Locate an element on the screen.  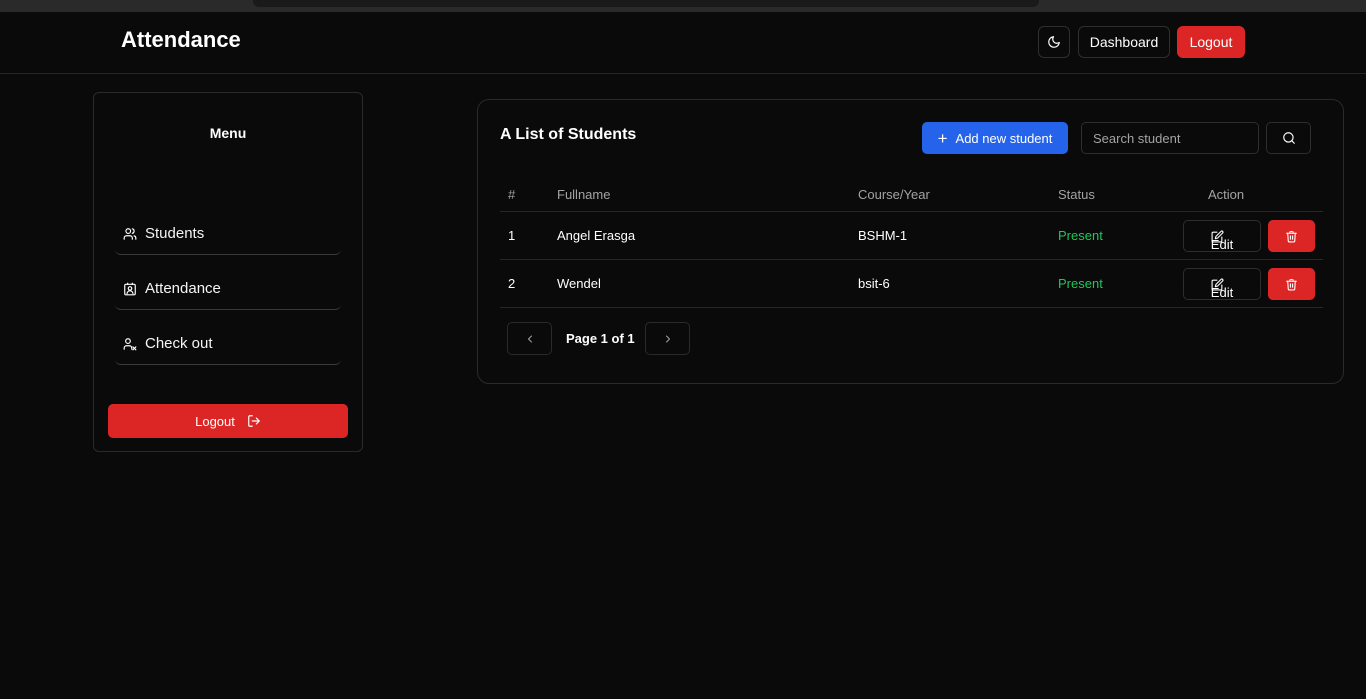
sidebar-item-attendance: Attendance is located at coordinates (228, 289).